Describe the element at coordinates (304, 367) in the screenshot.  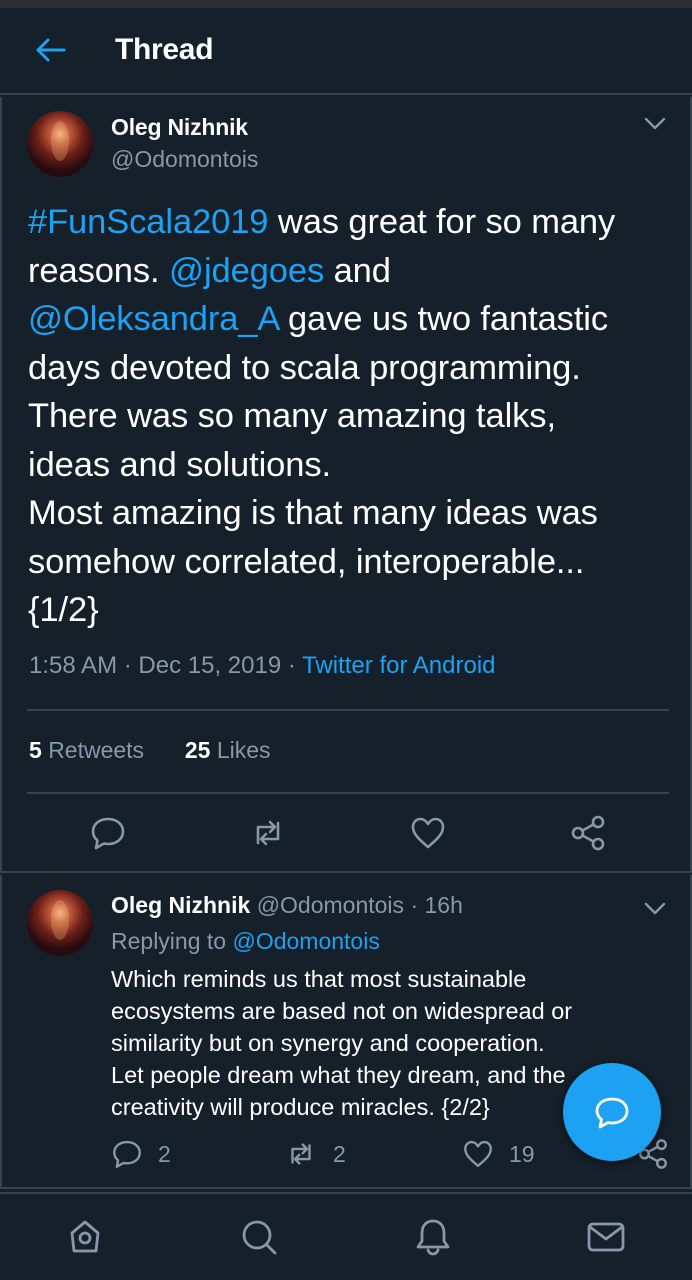
I see `tweet-text-segment: days devoted to scala programming.` at that location.